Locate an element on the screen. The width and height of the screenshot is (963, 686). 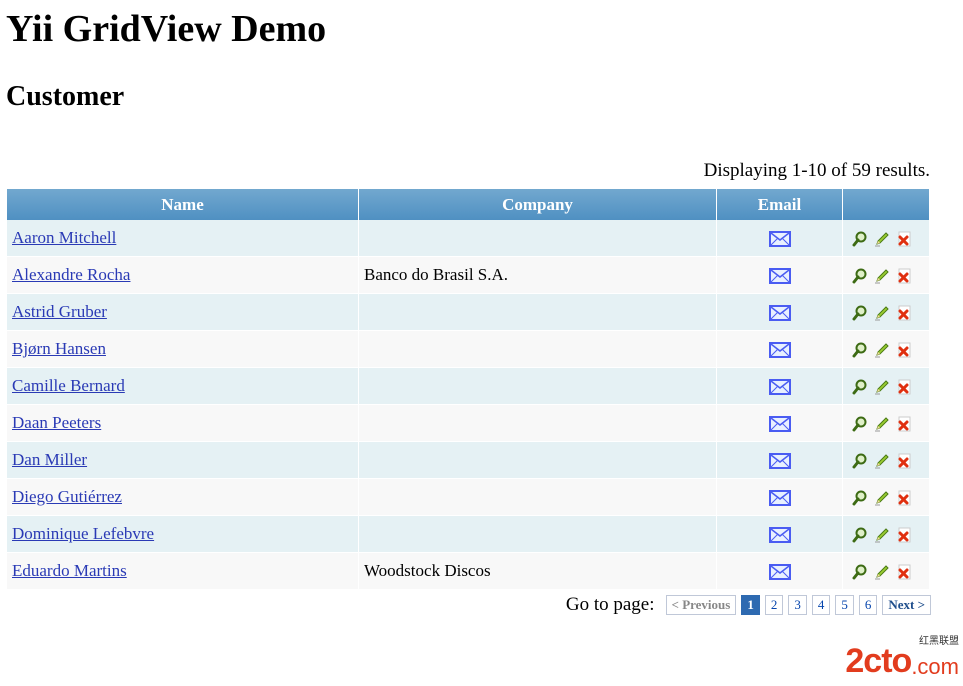
customer-name-link: Diego Gutiérrez is located at coordinates (67, 496).